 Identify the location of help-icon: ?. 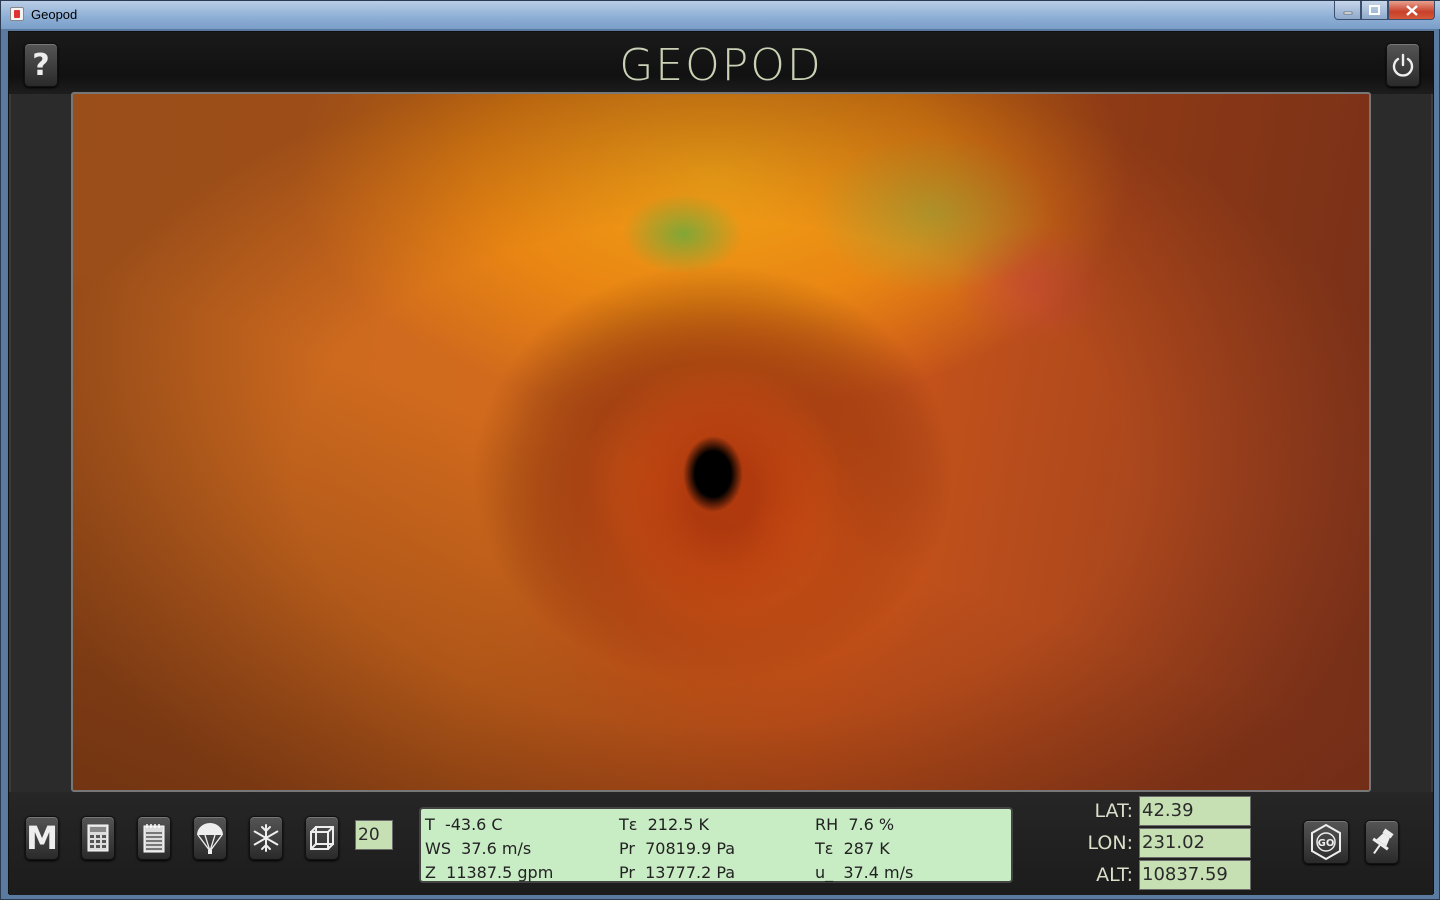
(41, 65).